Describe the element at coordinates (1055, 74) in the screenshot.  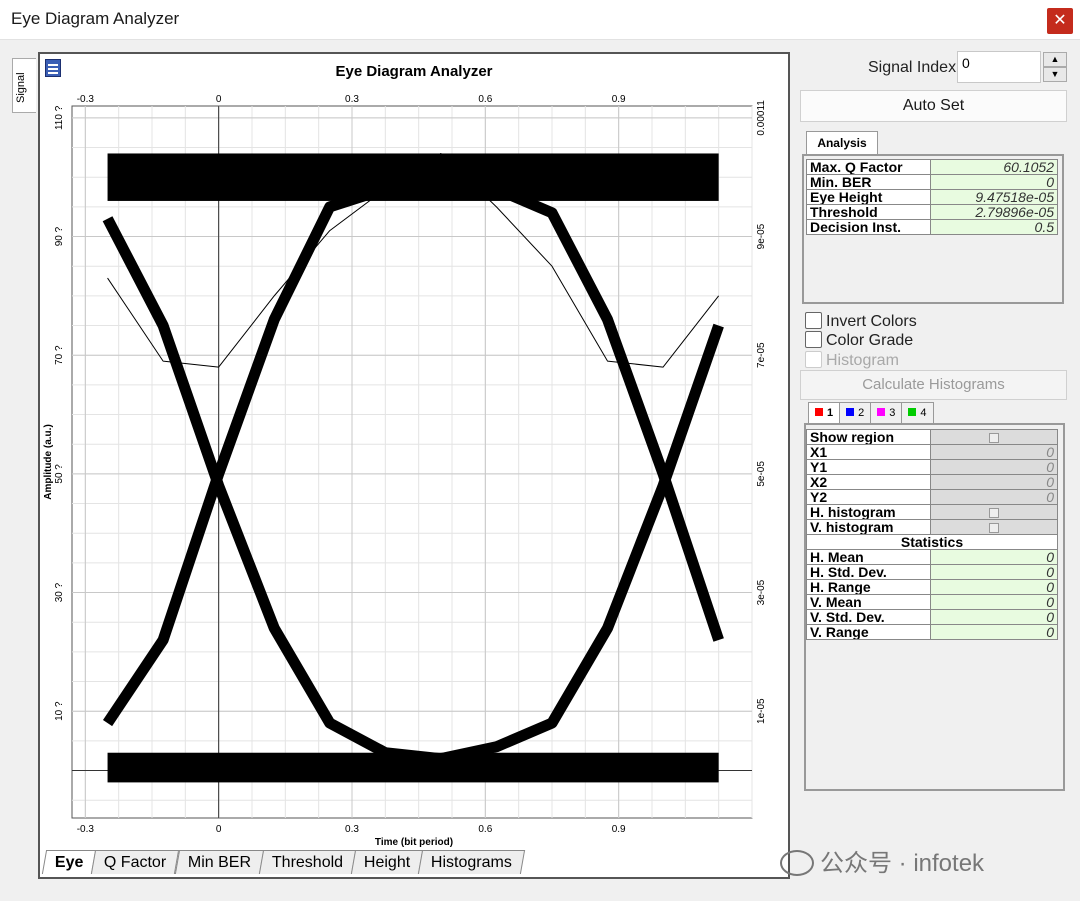
I see `spin-down-icon: ▼` at that location.